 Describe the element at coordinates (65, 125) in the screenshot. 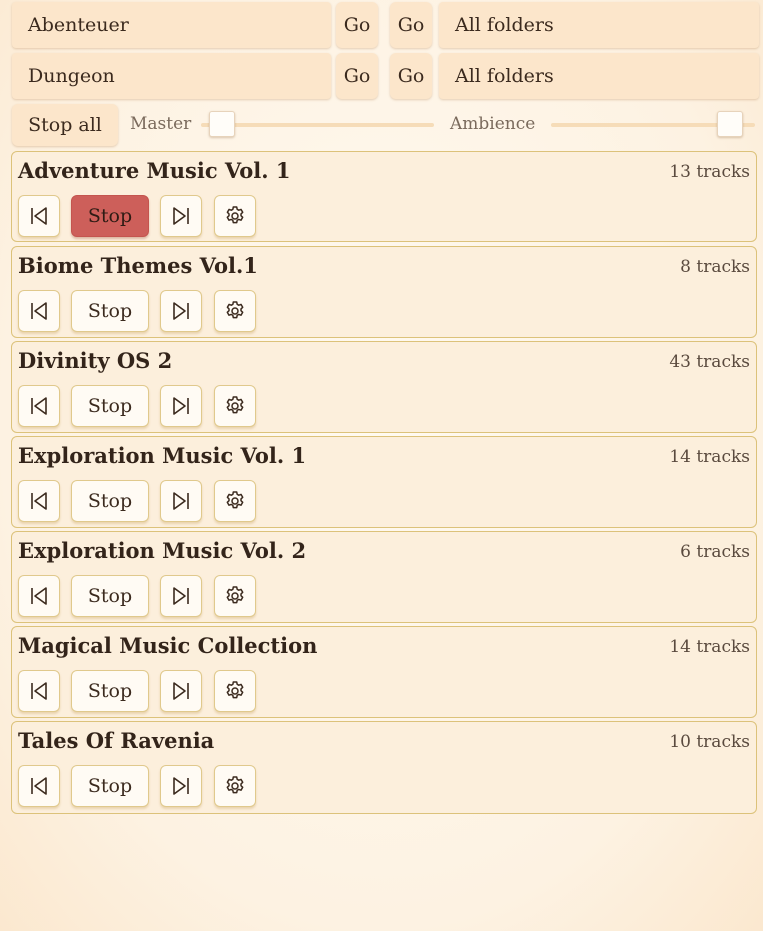

I see `stop-all-button: Stop all` at that location.